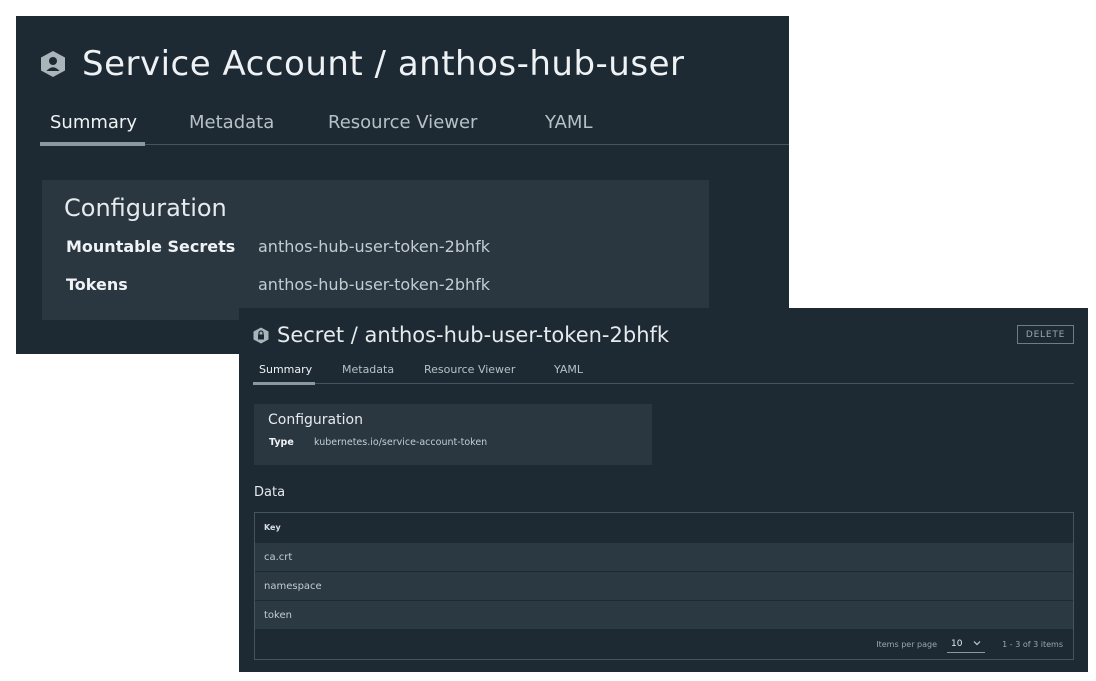 The width and height of the screenshot is (1096, 681). I want to click on mountable-secrets-value: anthos-hub-user-token-2bhfk, so click(374, 246).